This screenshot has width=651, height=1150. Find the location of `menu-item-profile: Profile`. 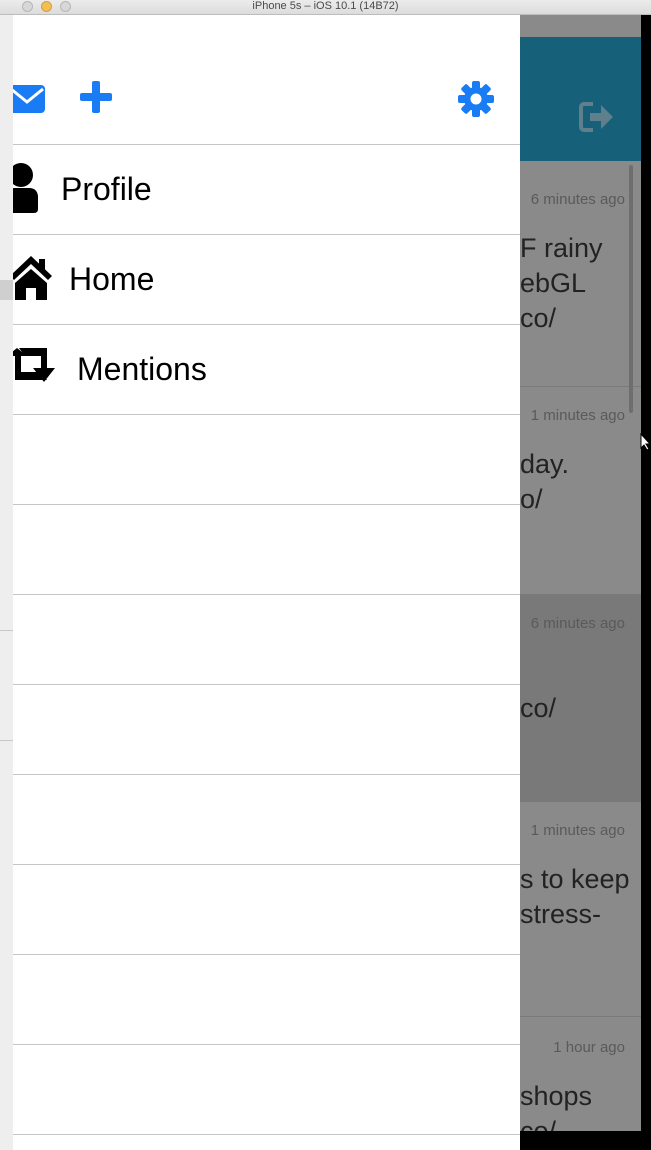

menu-item-profile: Profile is located at coordinates (266, 190).